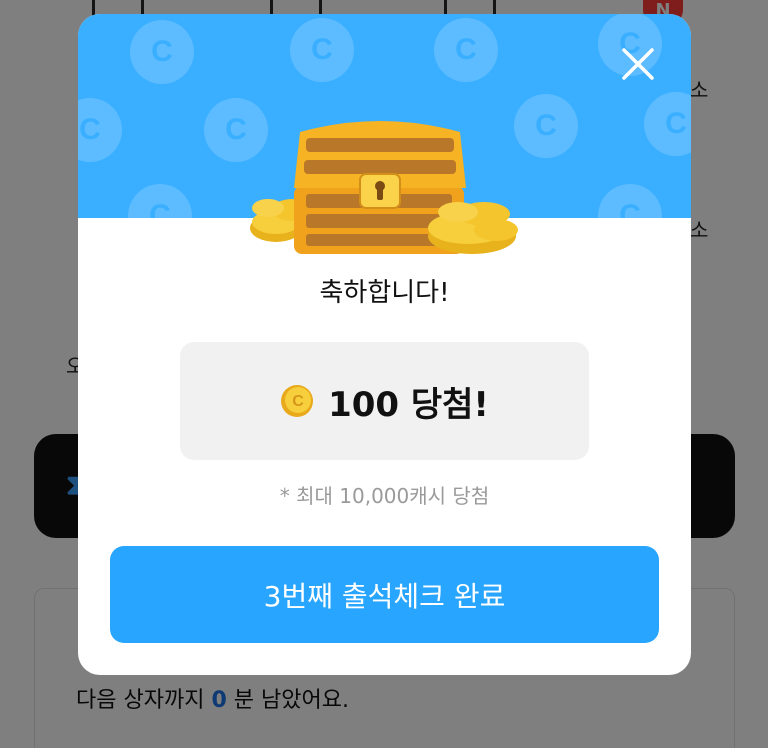 This screenshot has width=768, height=748. What do you see at coordinates (408, 404) in the screenshot?
I see `prize-amount: 100 당첨!` at bounding box center [408, 404].